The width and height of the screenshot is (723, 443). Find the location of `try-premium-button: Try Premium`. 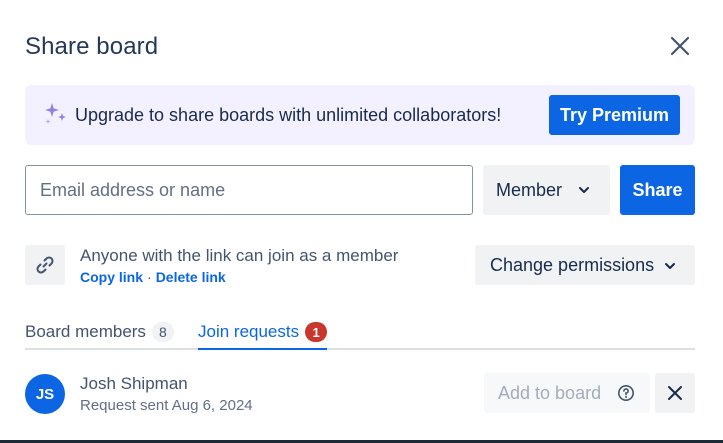

try-premium-button: Try Premium is located at coordinates (614, 115).